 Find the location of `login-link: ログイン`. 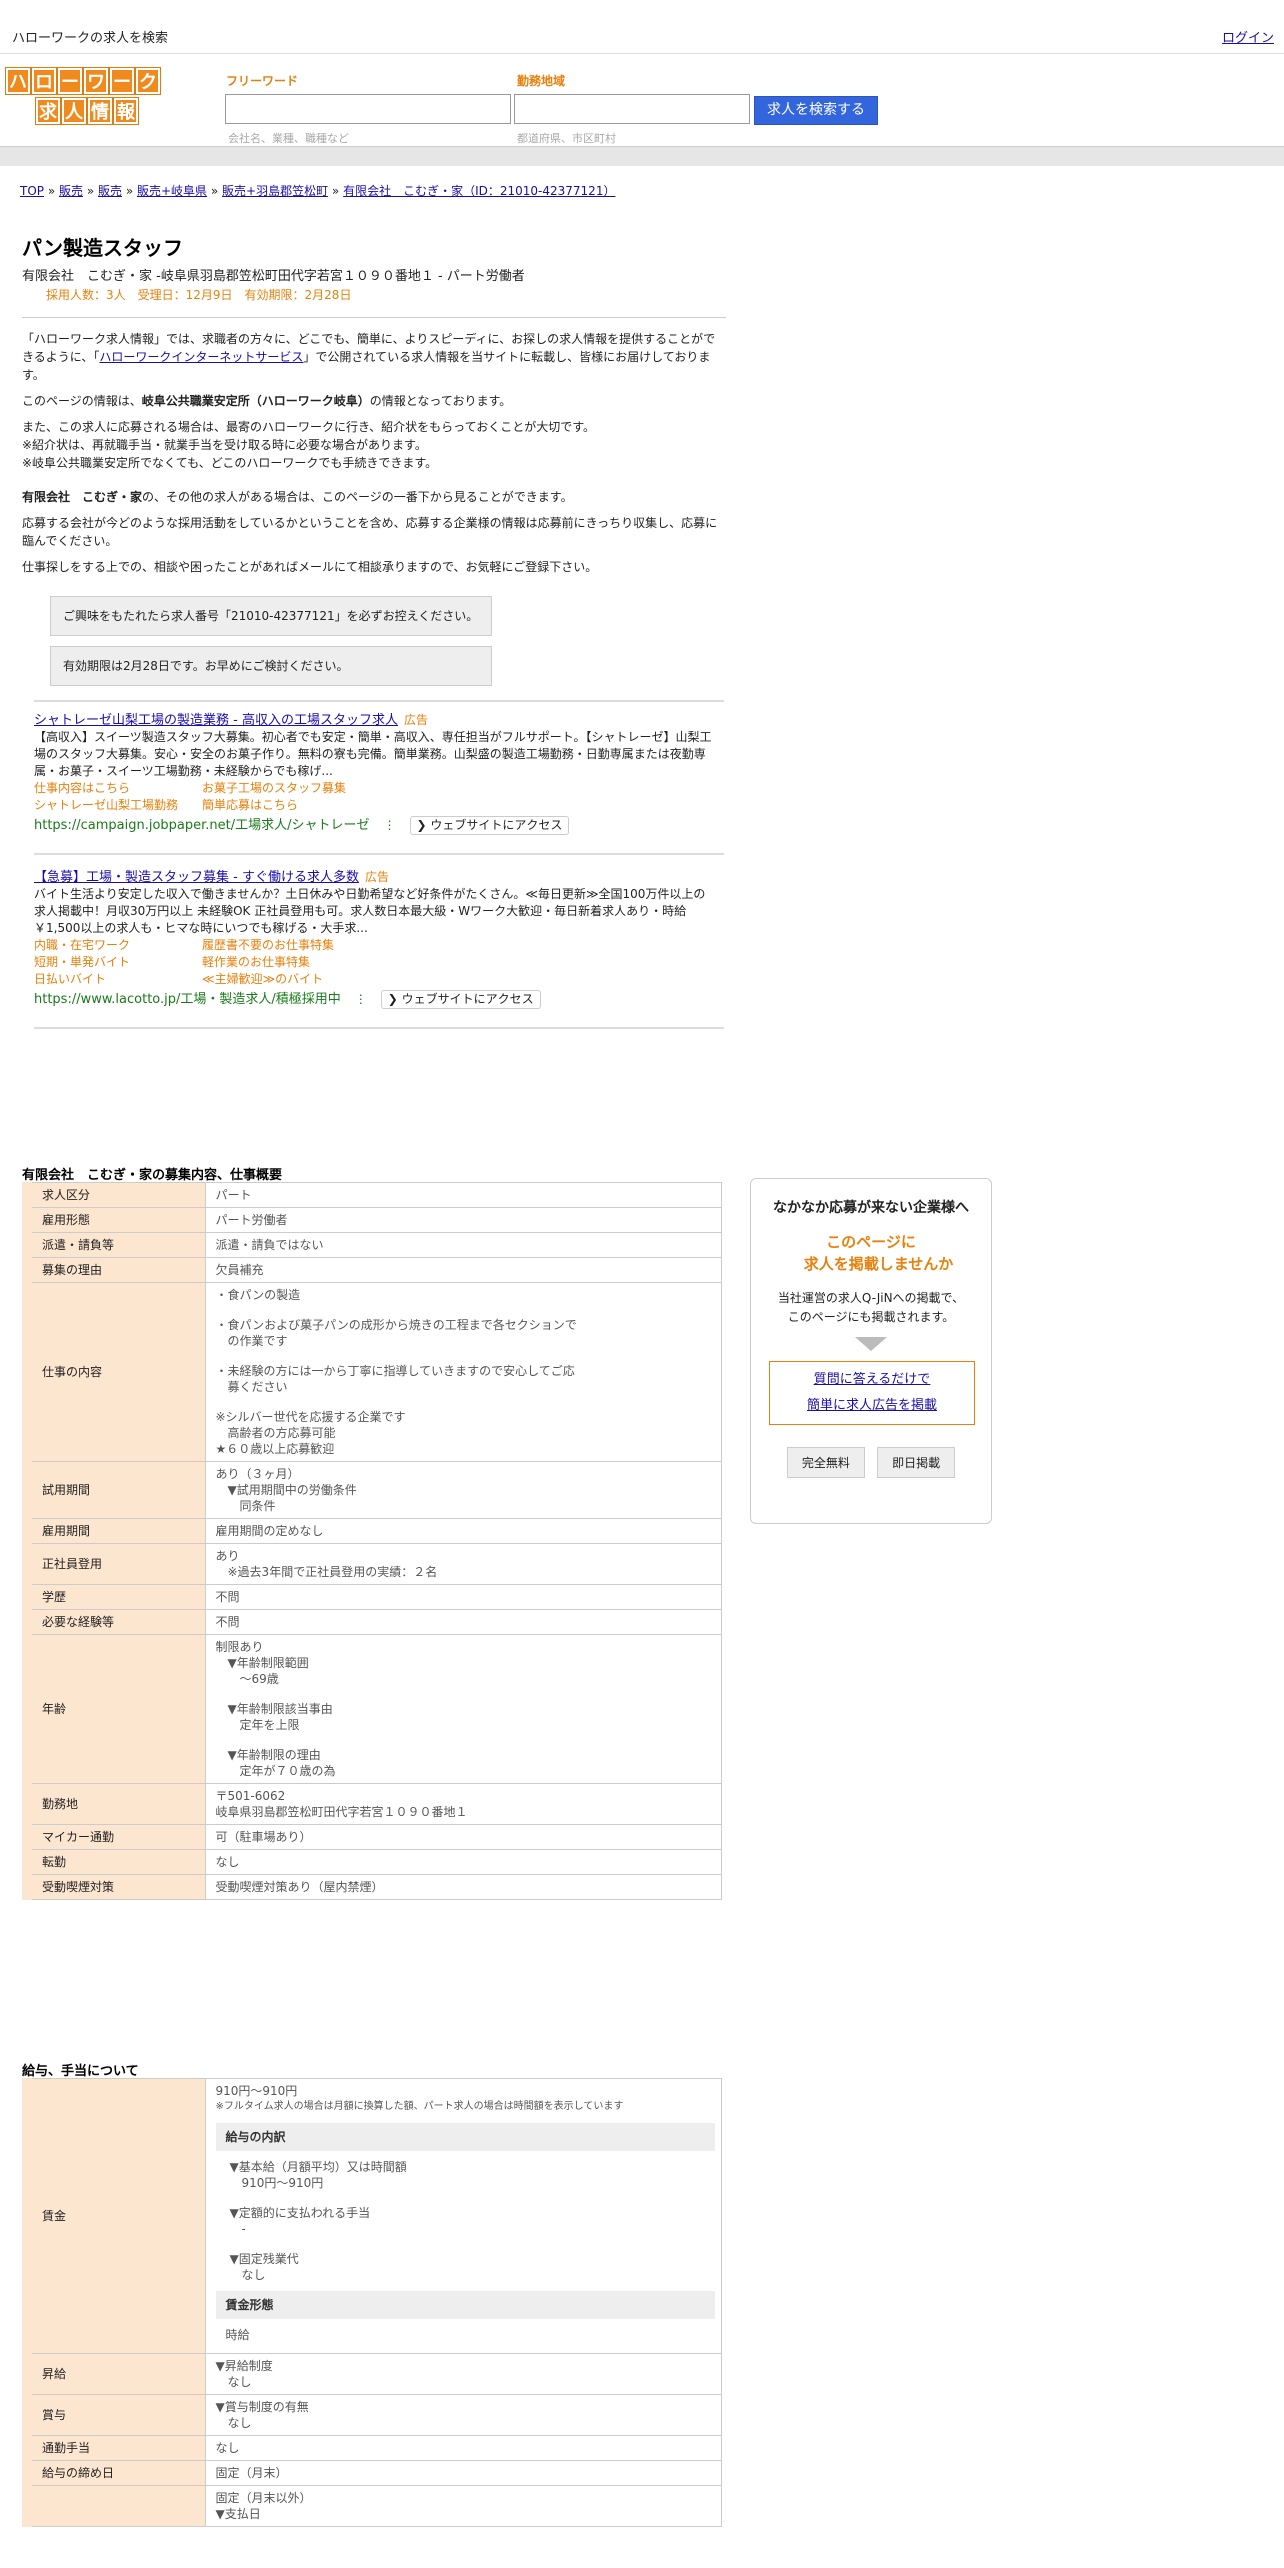

login-link: ログイン is located at coordinates (1248, 36).